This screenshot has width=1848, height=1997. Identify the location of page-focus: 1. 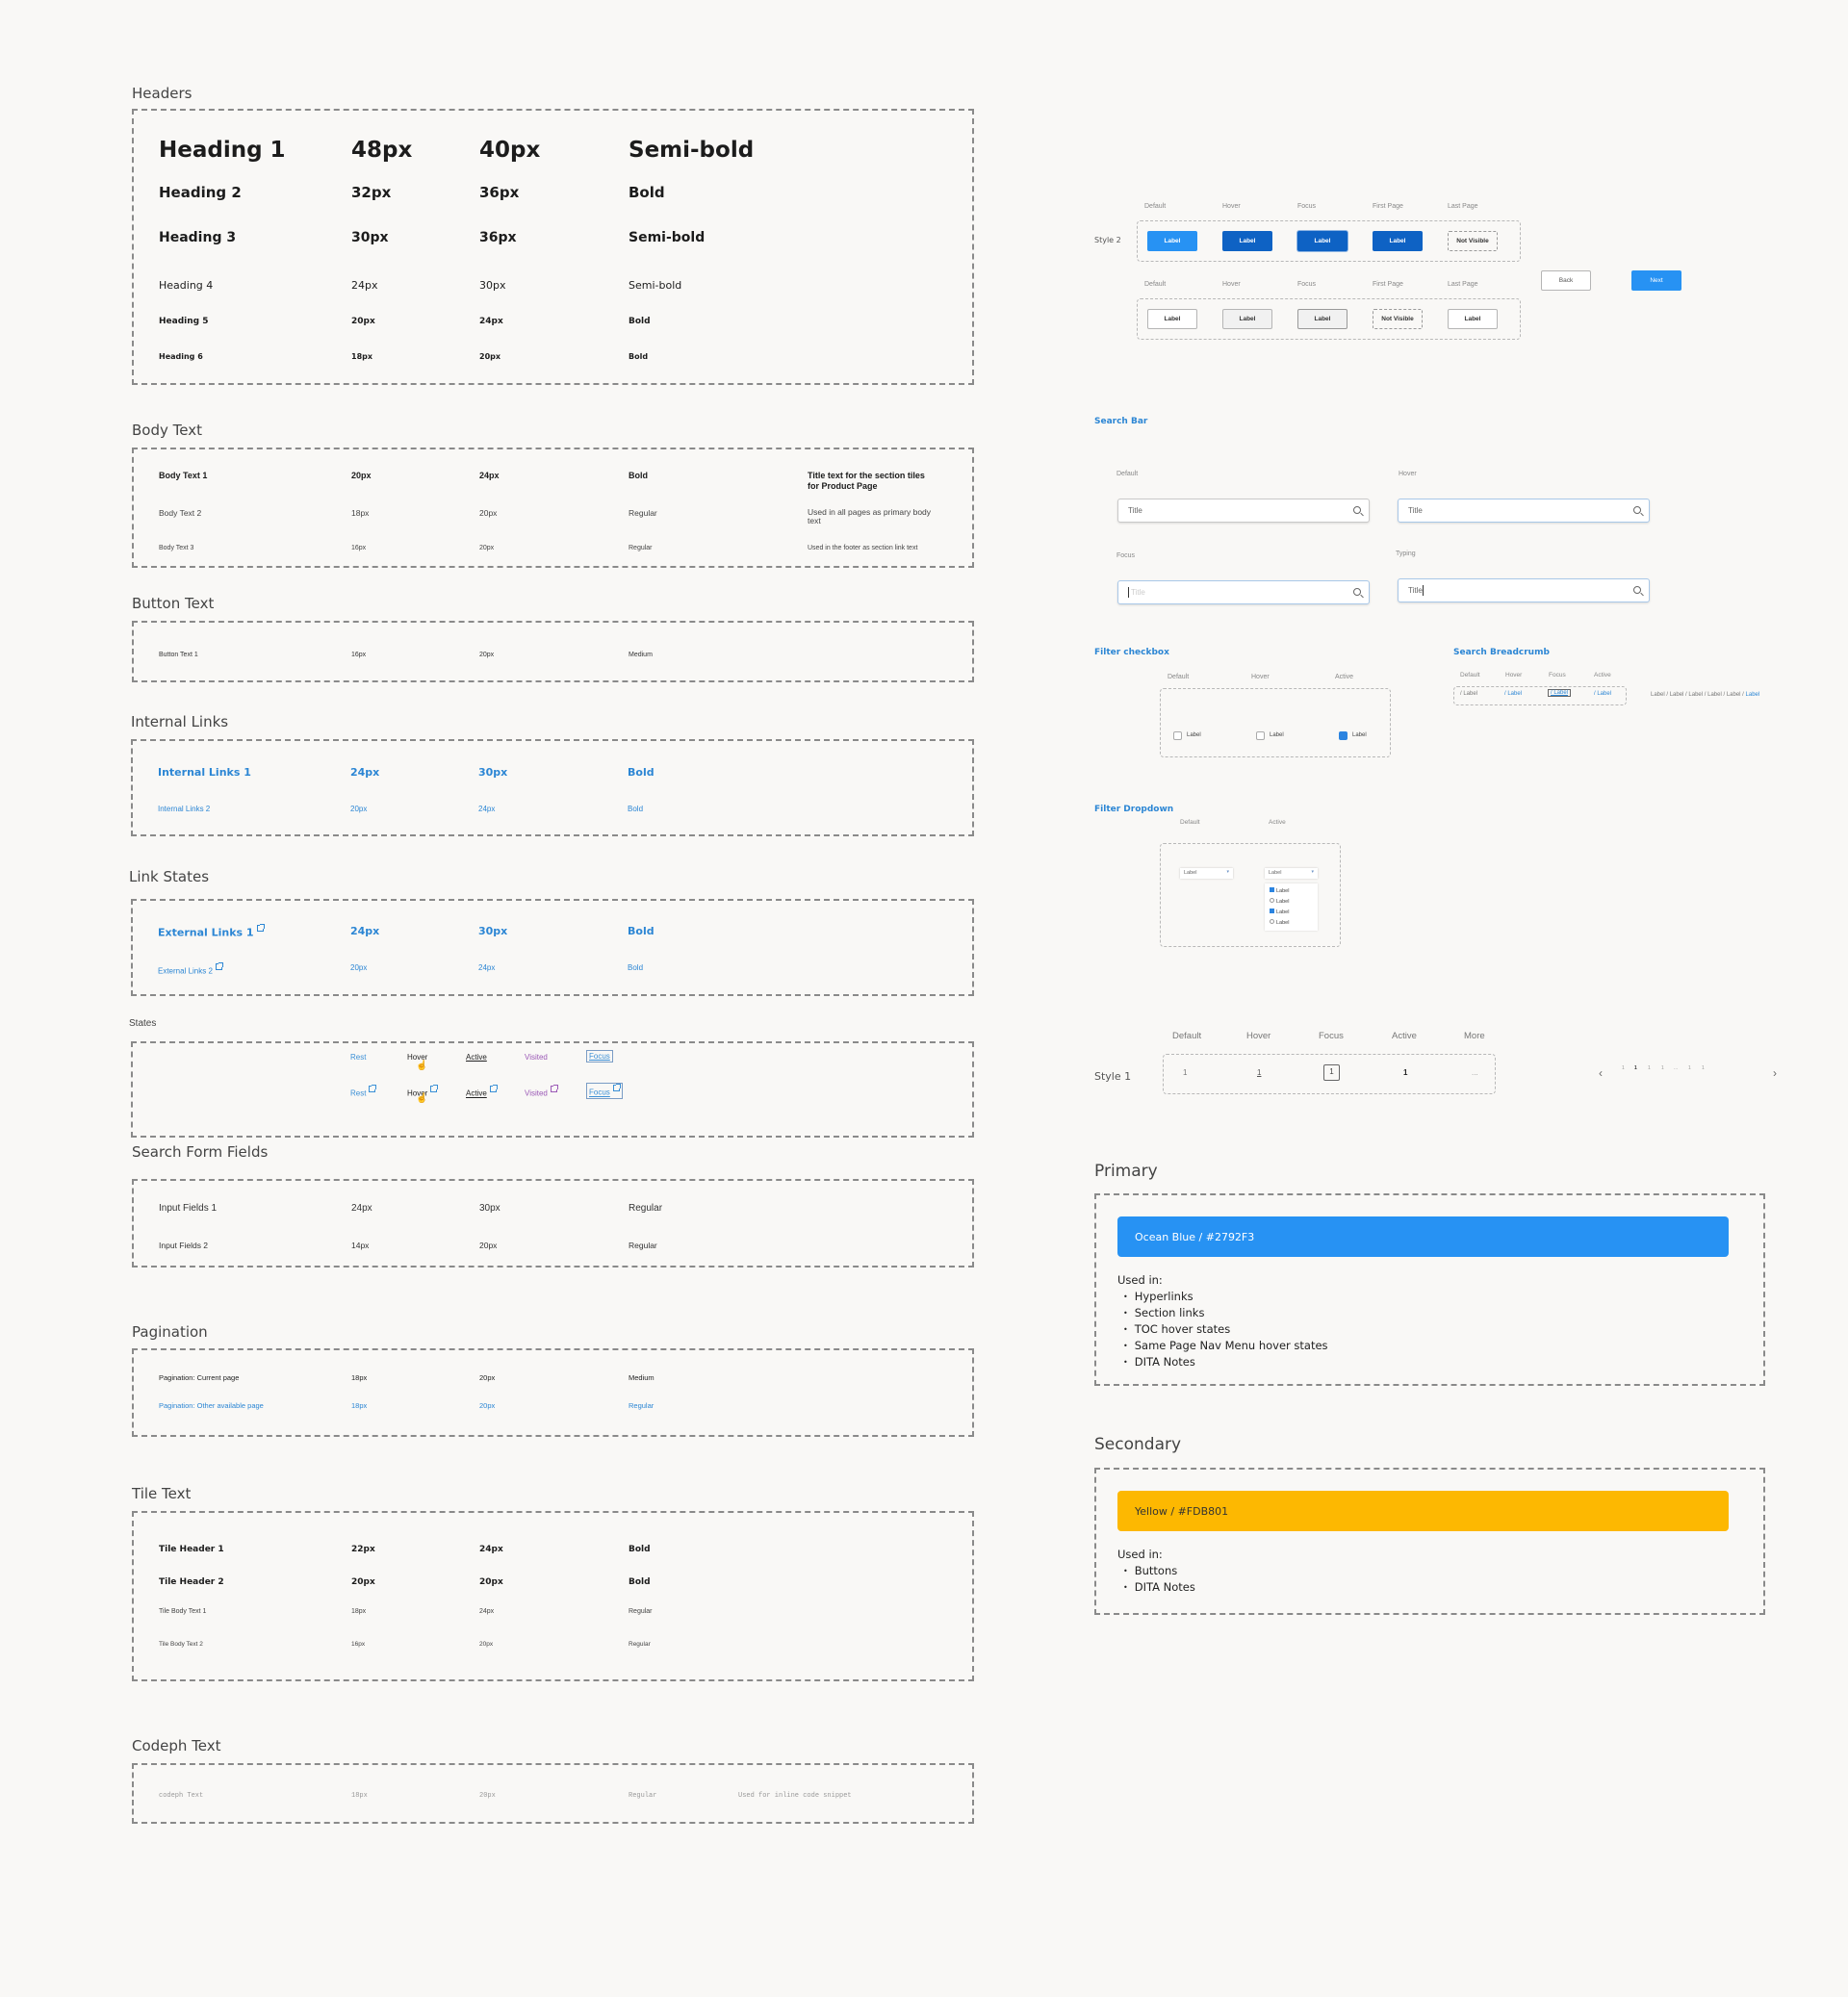
(1331, 1073).